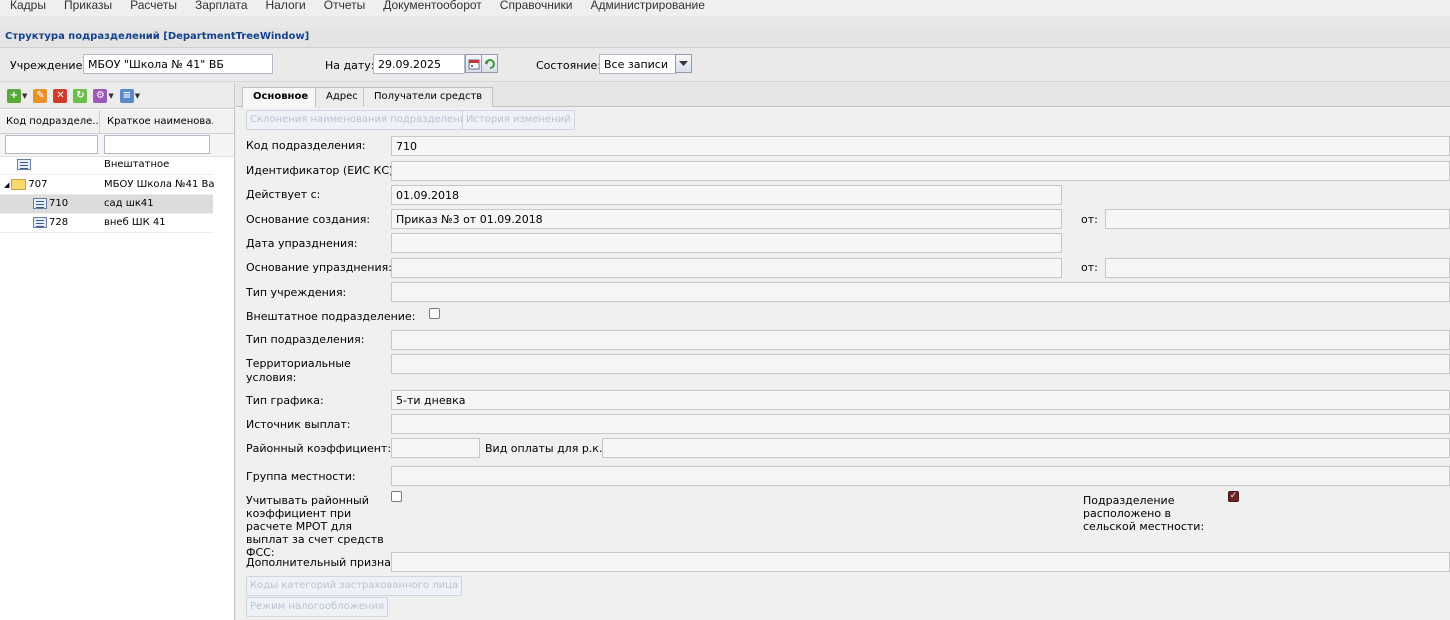 The width and height of the screenshot is (1450, 620). What do you see at coordinates (920, 424) in the screenshot?
I see `pay-source-field` at bounding box center [920, 424].